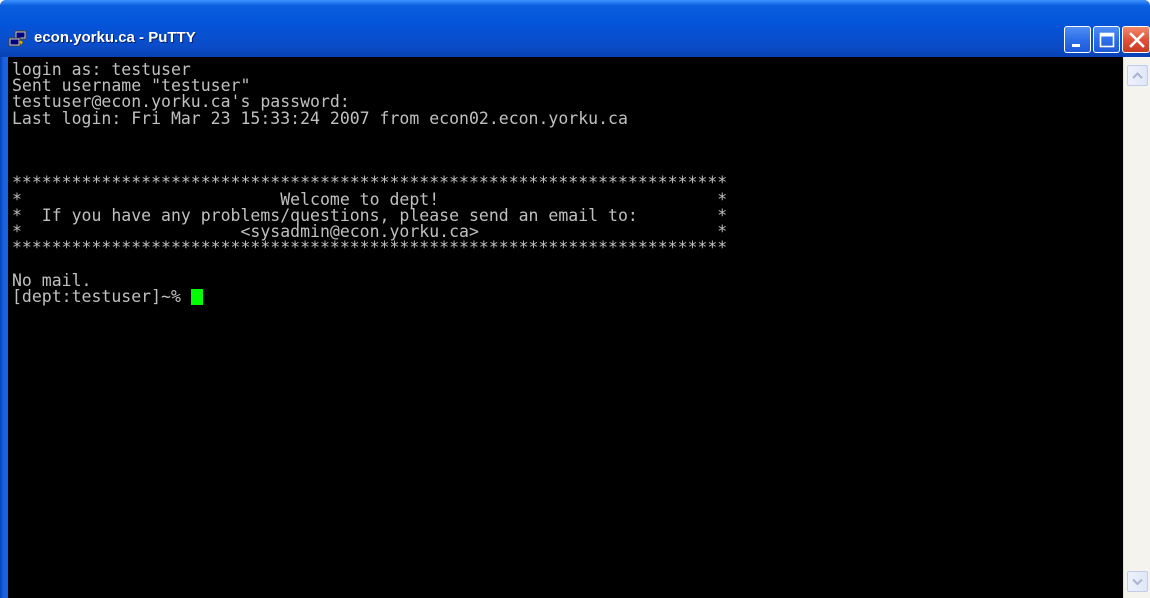 Image resolution: width=1150 pixels, height=598 pixels. I want to click on chevron-down-icon, so click(1137, 582).